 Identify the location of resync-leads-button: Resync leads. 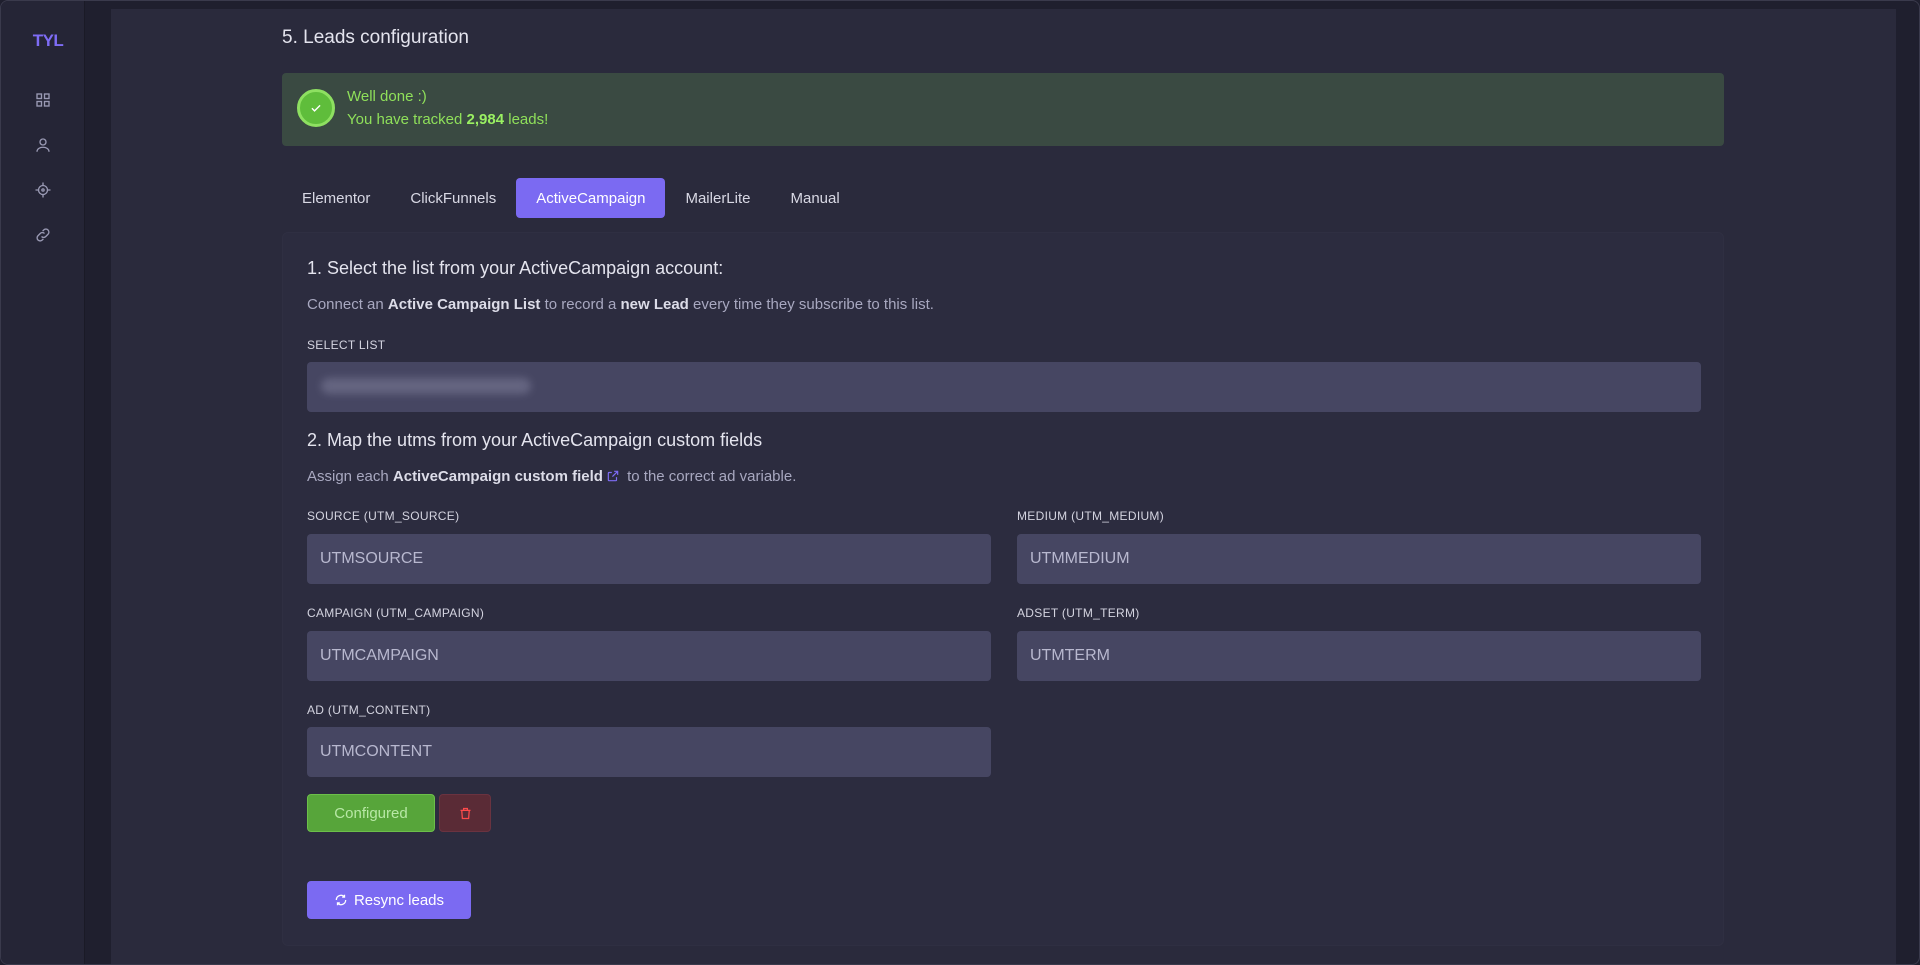
(389, 900).